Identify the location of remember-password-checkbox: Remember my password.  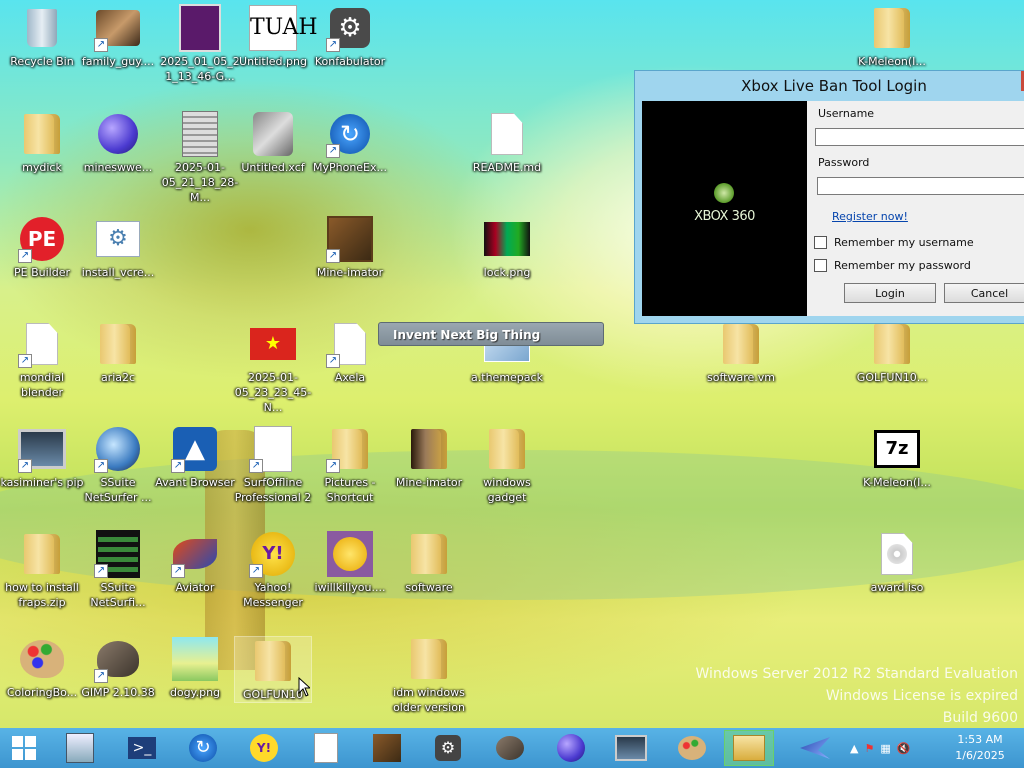
(892, 265).